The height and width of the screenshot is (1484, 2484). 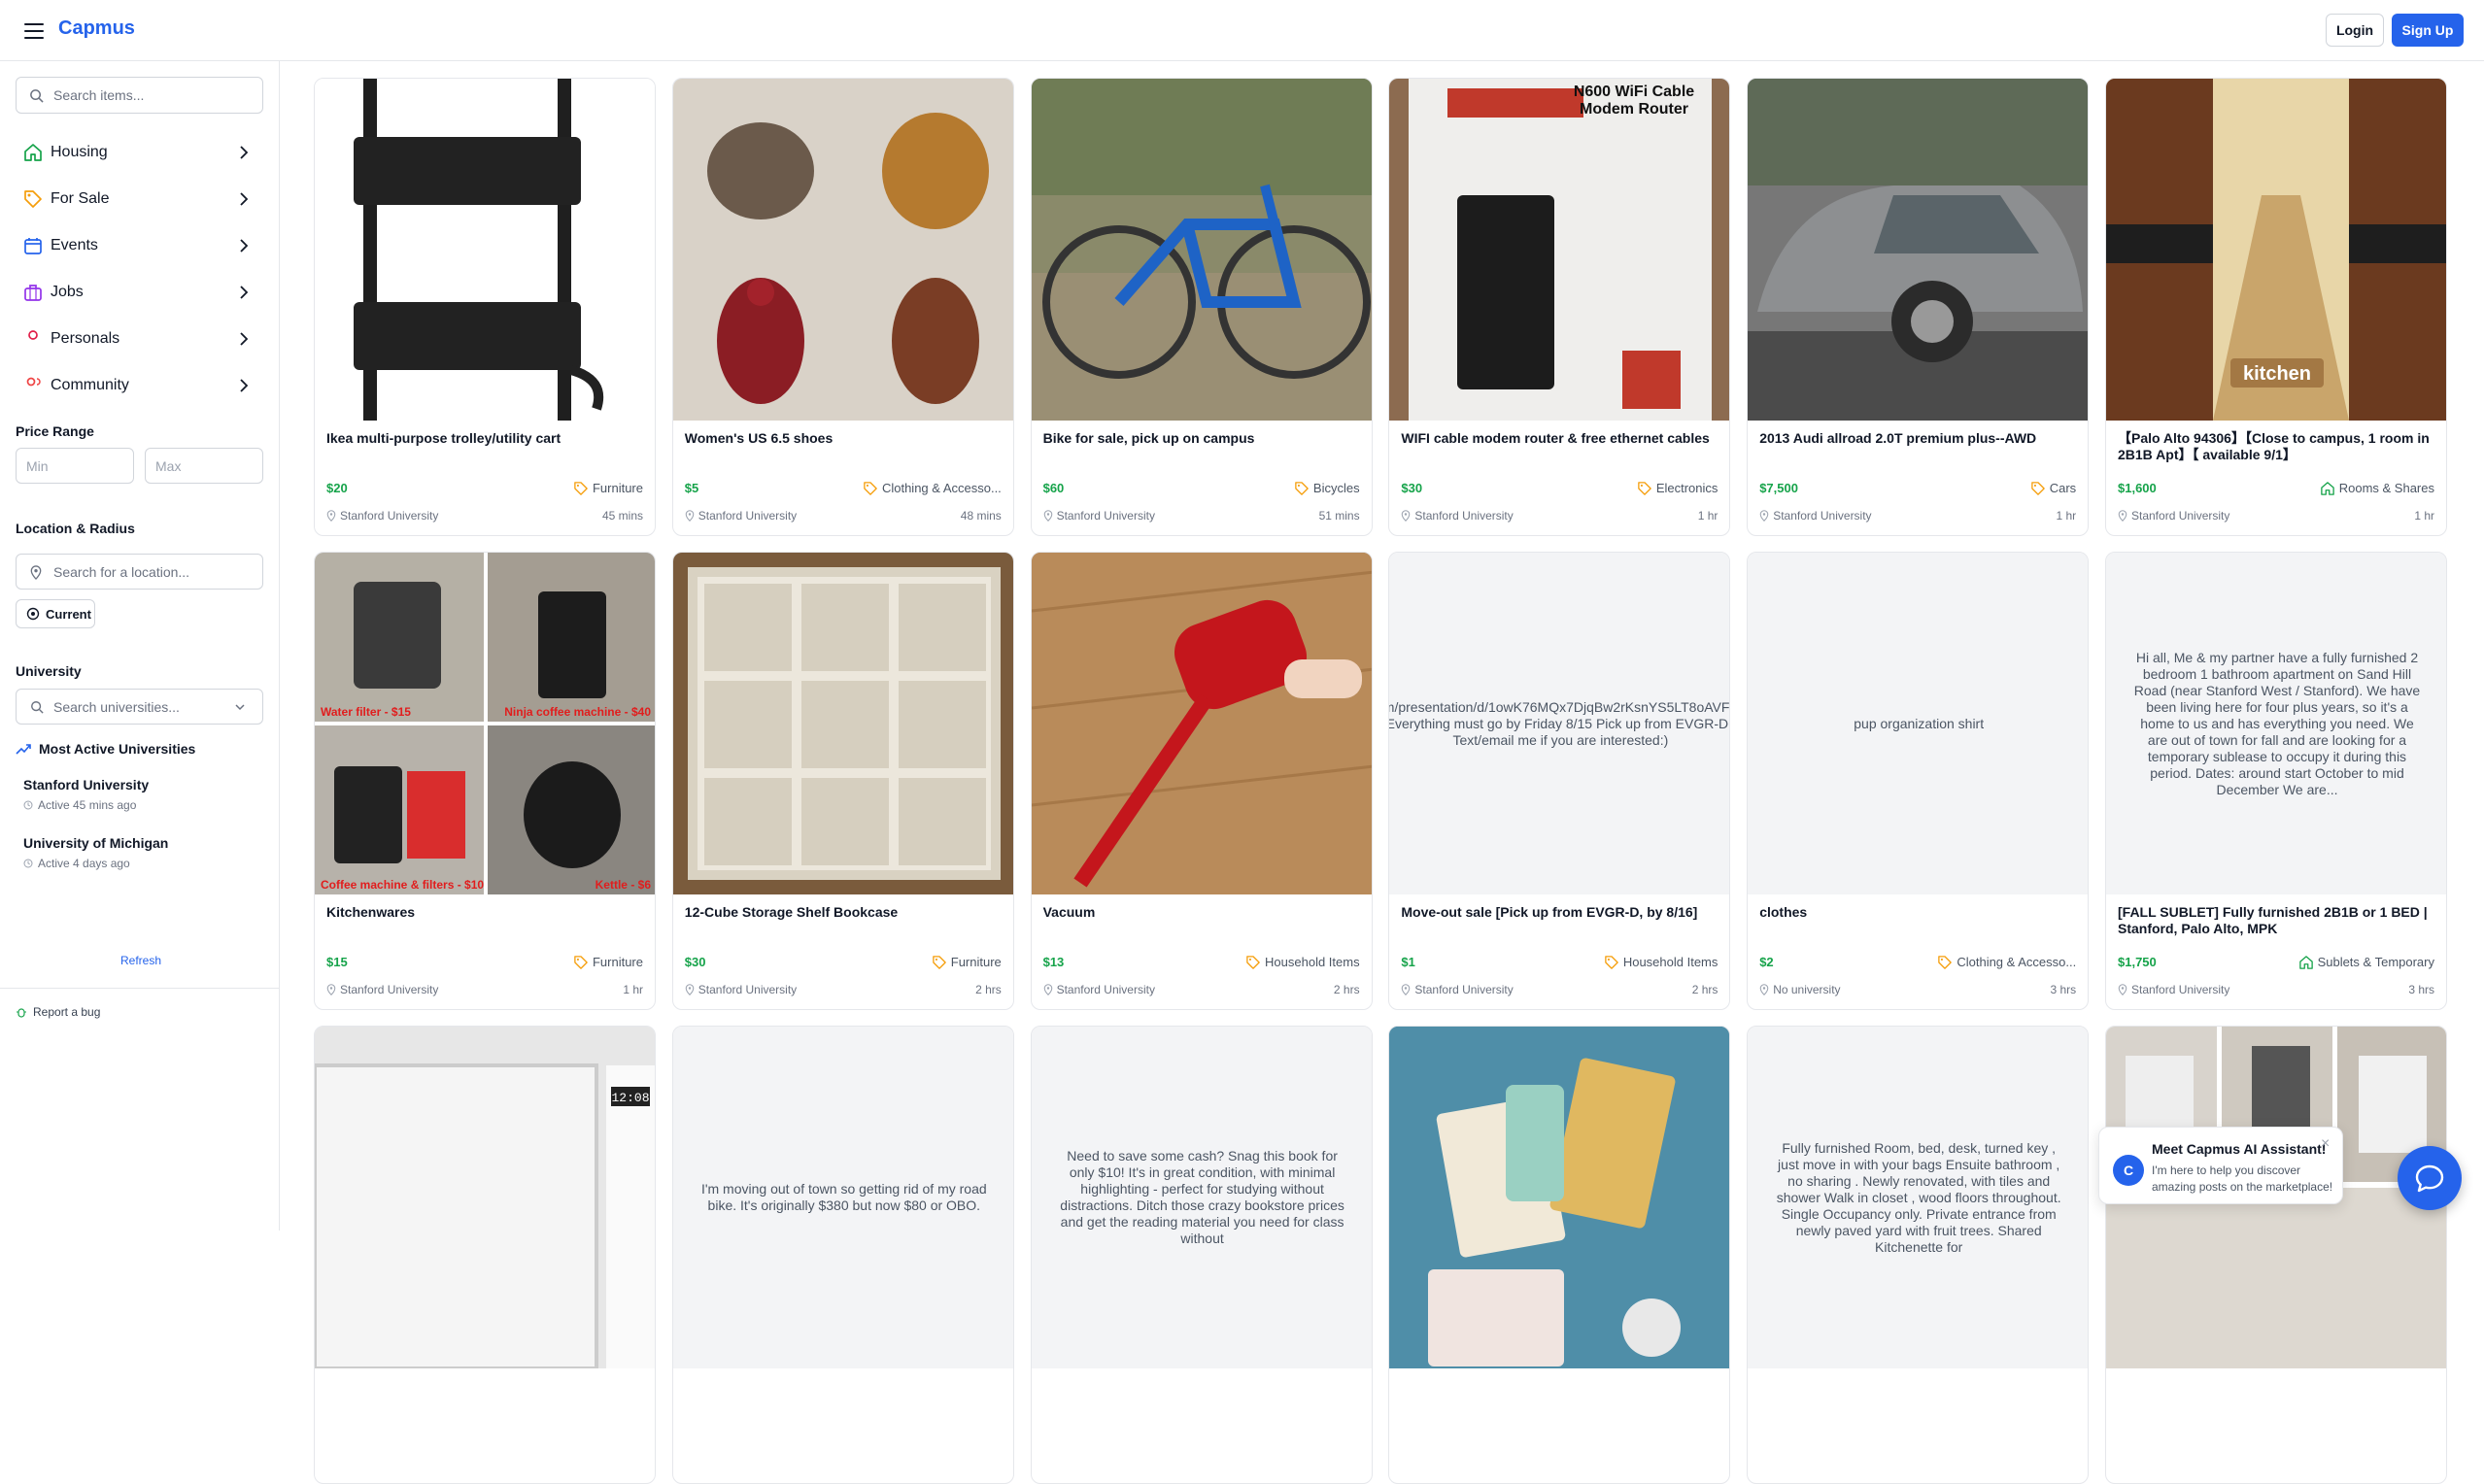 What do you see at coordinates (366, 712) in the screenshot?
I see `svg-text: Water filter - $15` at bounding box center [366, 712].